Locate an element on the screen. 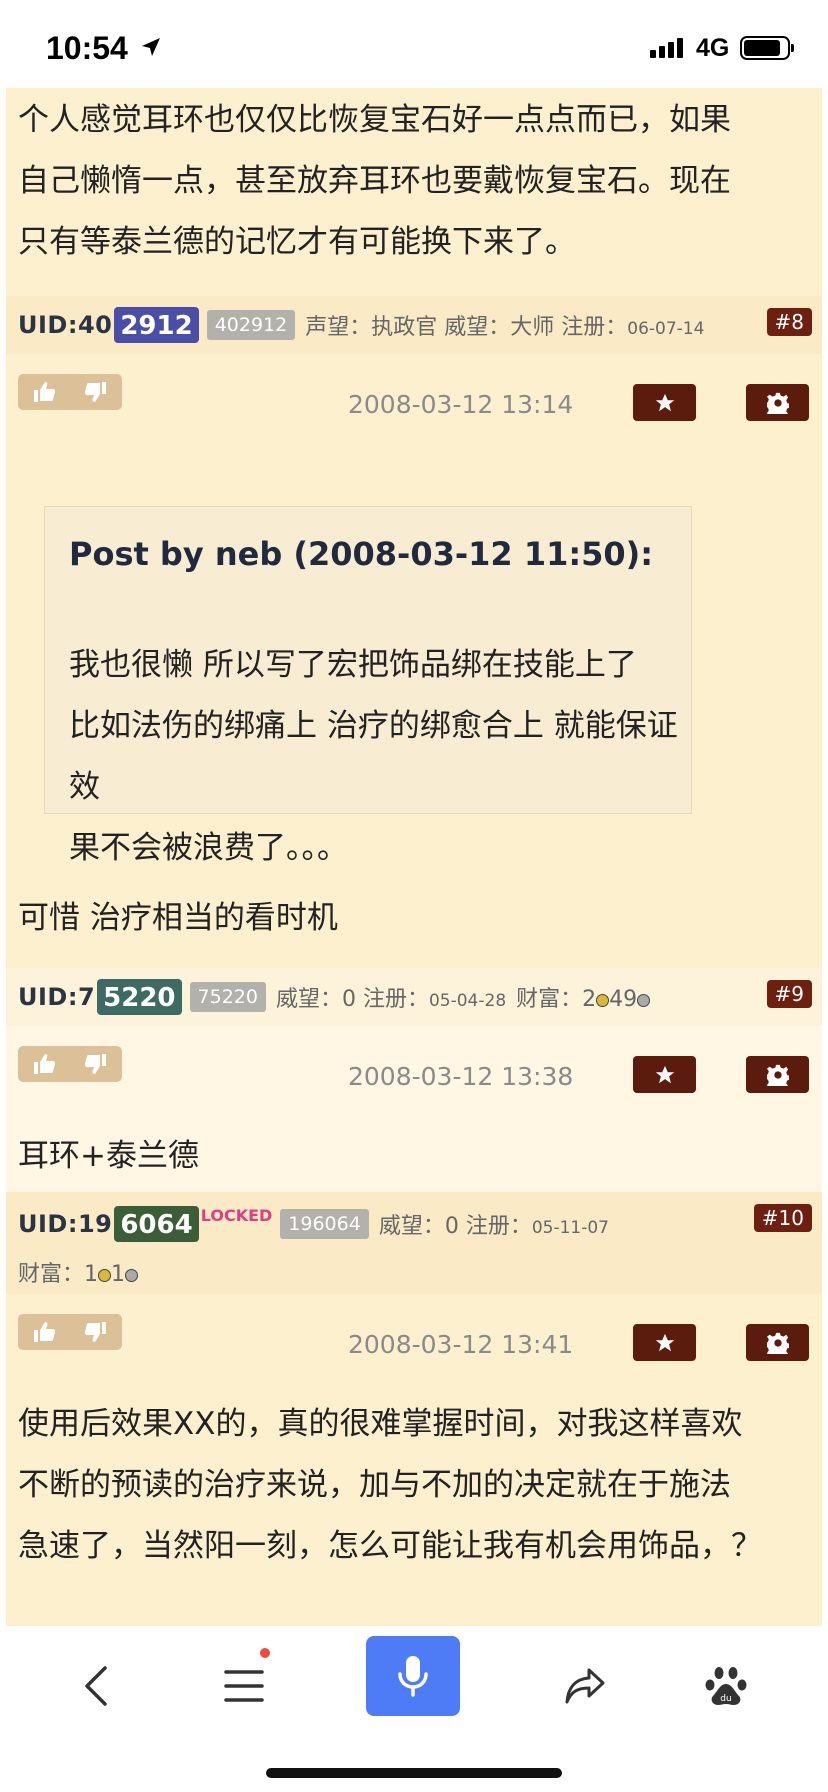  signal-icon is located at coordinates (666, 48).